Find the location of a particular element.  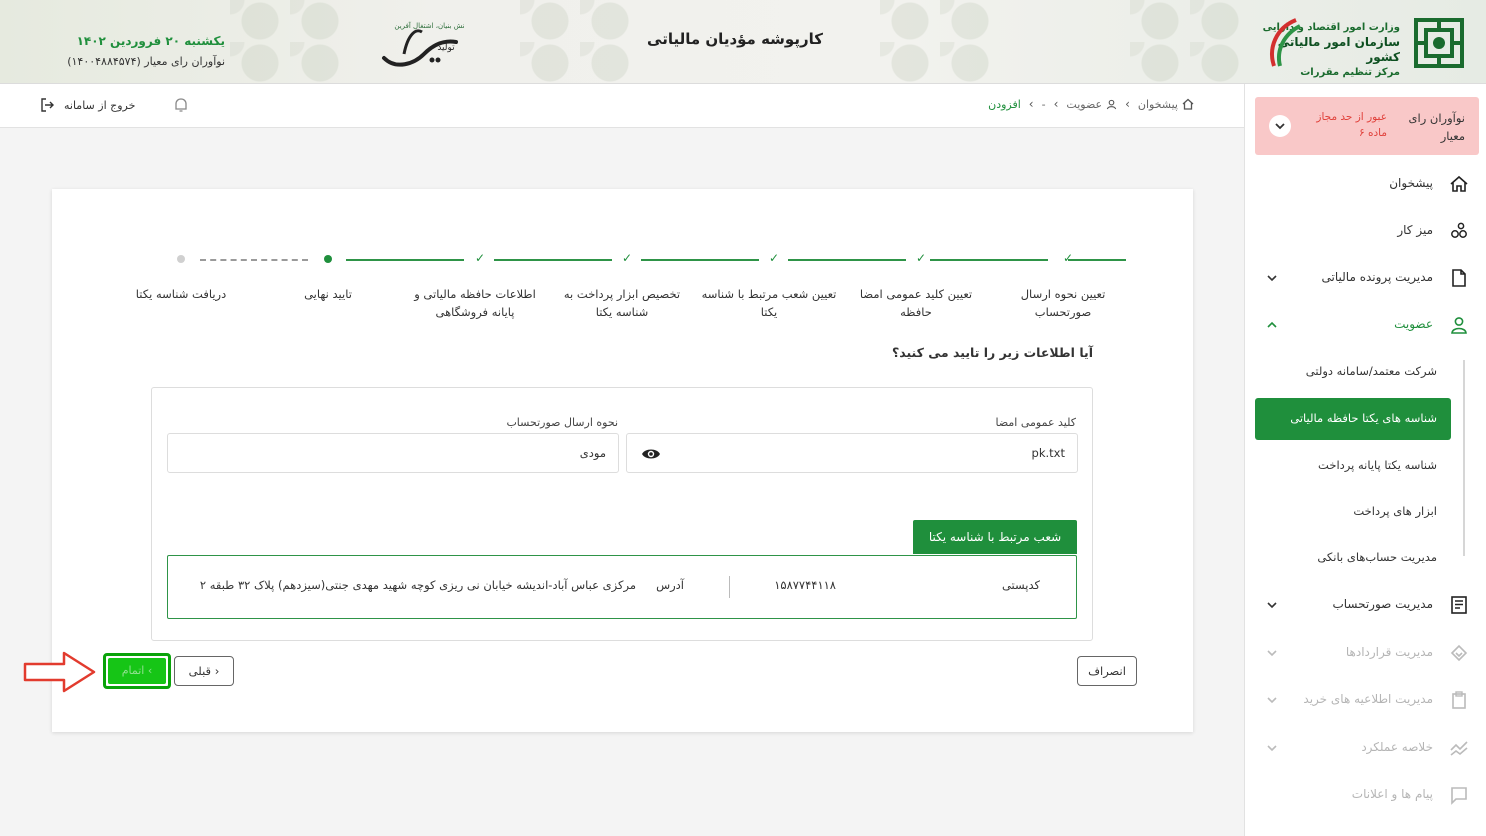

step-label: اطلاعات حافظه مالیاتی و پایانه فروشگاهی is located at coordinates (475, 303).